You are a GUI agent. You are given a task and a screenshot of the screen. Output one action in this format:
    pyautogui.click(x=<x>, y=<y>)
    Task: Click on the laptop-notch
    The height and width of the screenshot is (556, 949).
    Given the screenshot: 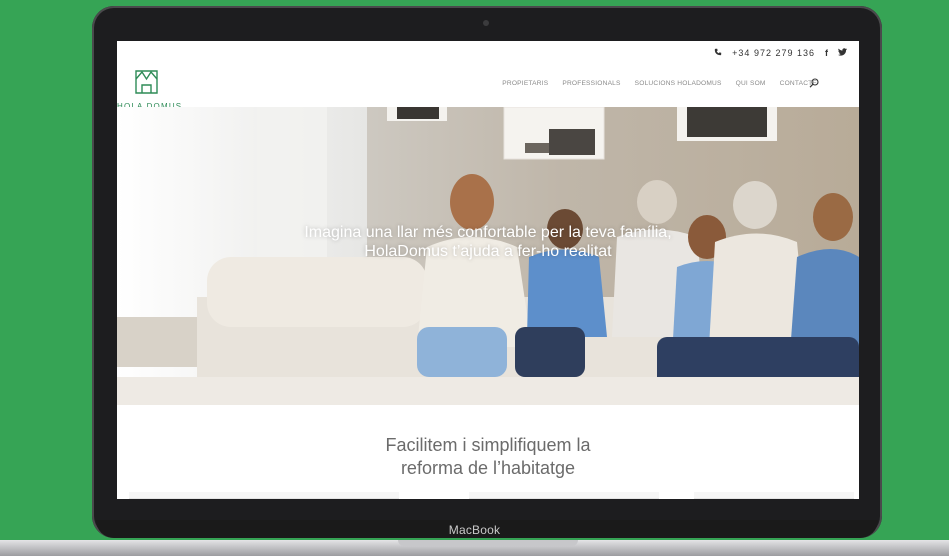 What is the action you would take?
    pyautogui.click(x=488, y=543)
    